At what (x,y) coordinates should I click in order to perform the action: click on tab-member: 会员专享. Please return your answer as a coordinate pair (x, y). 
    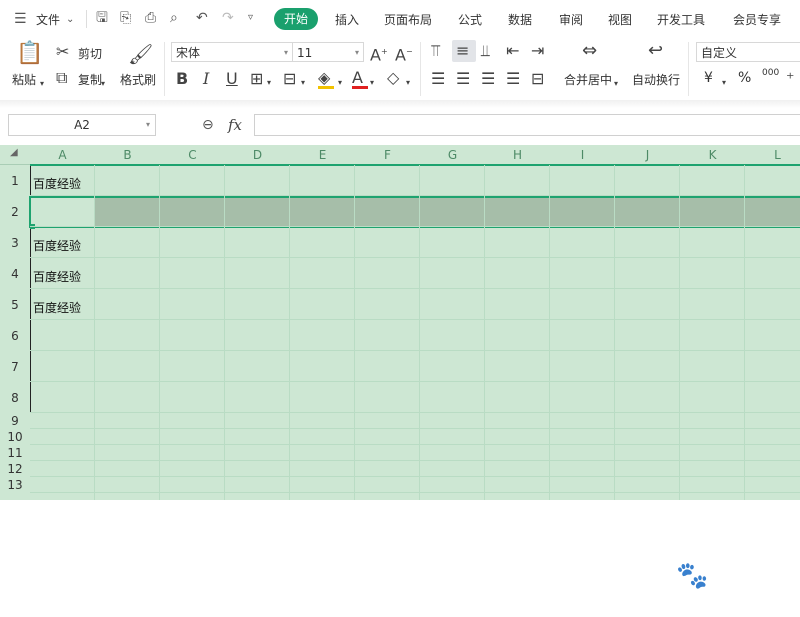
    Looking at the image, I should click on (757, 19).